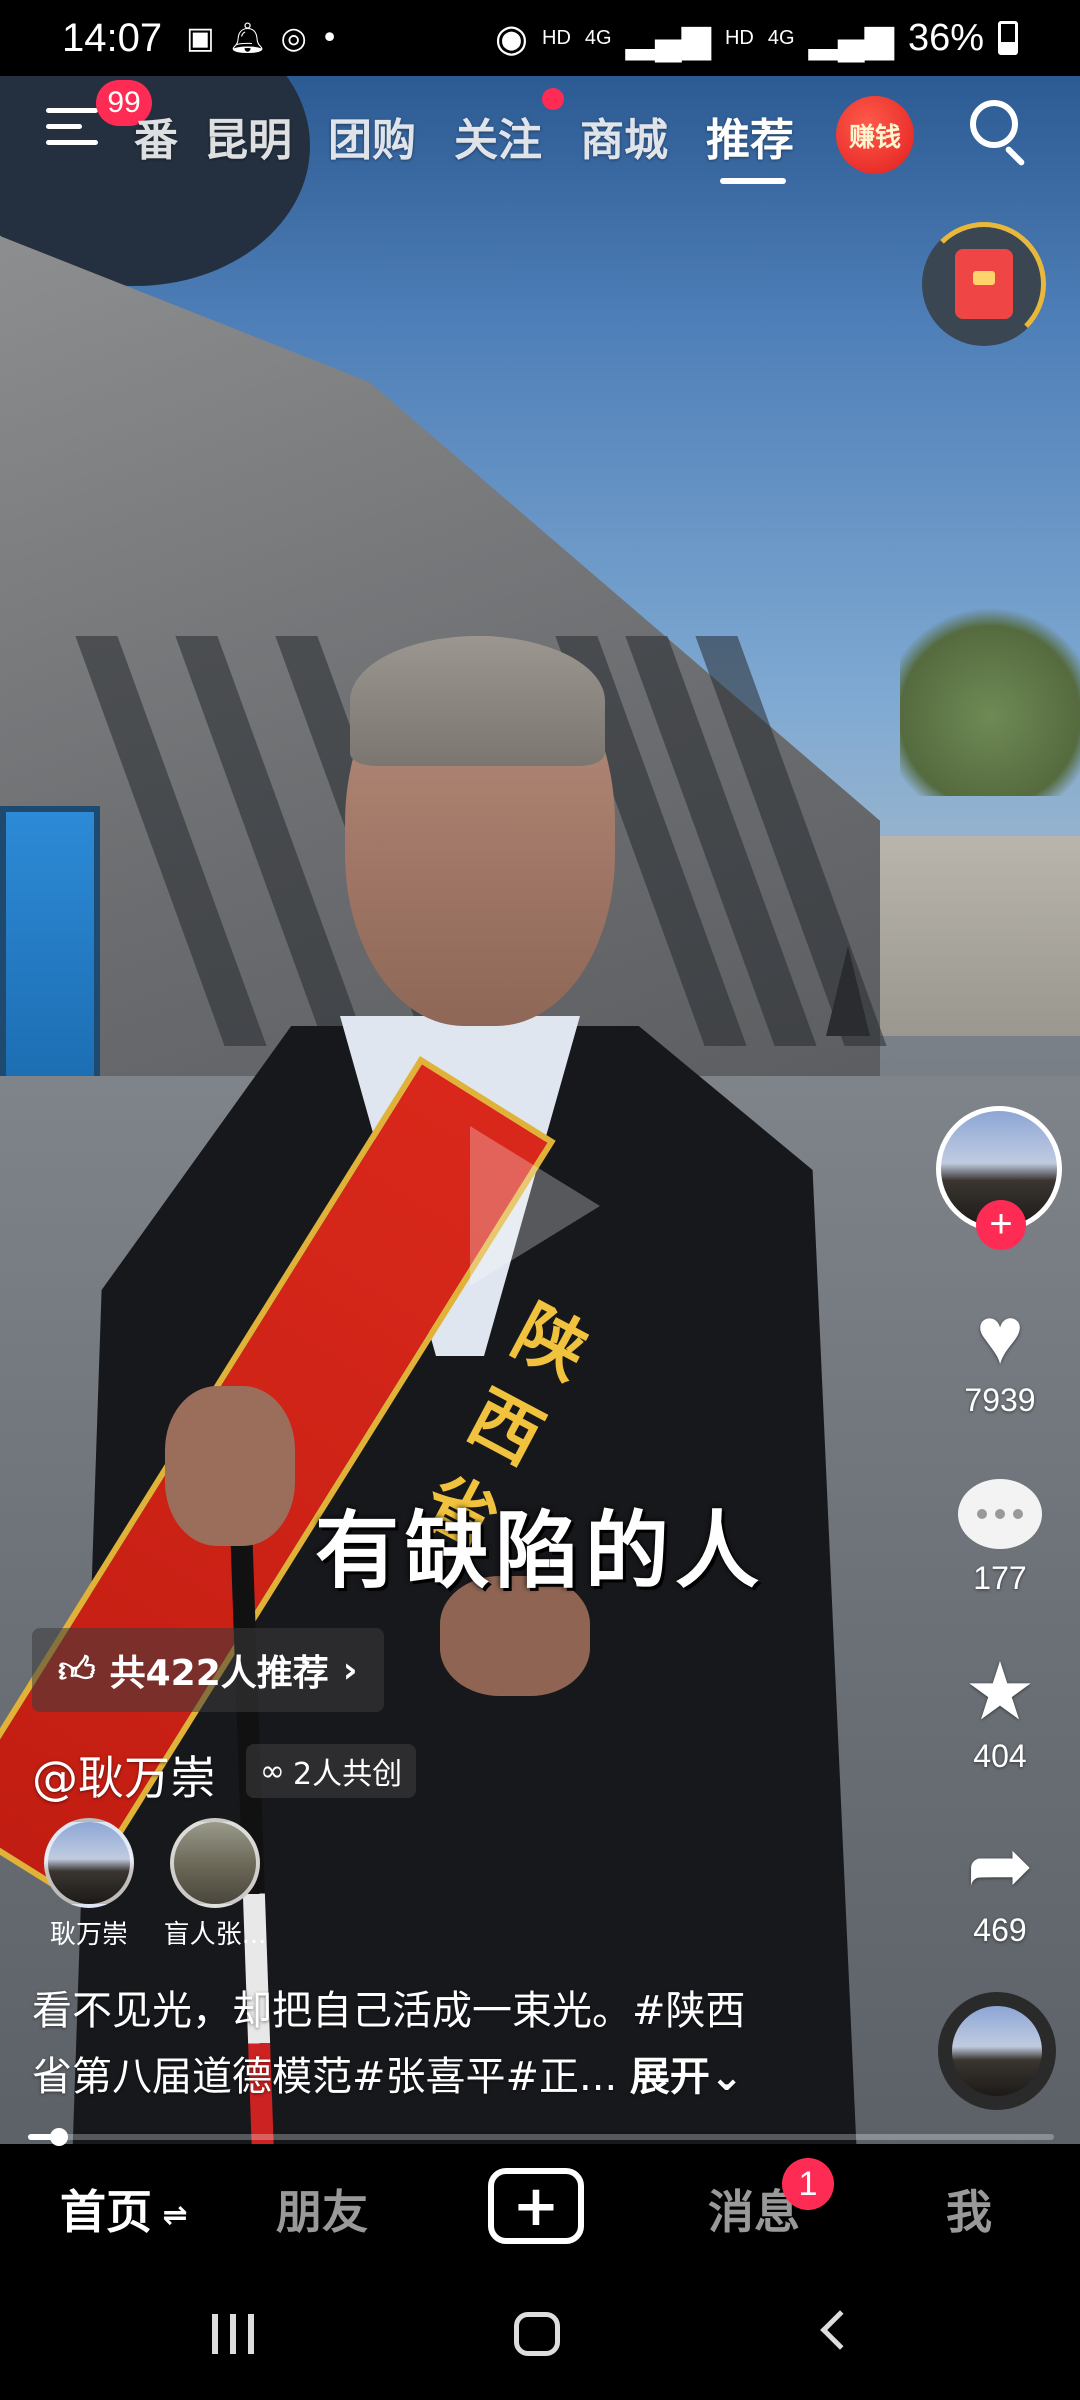 Image resolution: width=1080 pixels, height=2400 pixels. Describe the element at coordinates (1001, 1225) in the screenshot. I see `follow-button: +` at that location.